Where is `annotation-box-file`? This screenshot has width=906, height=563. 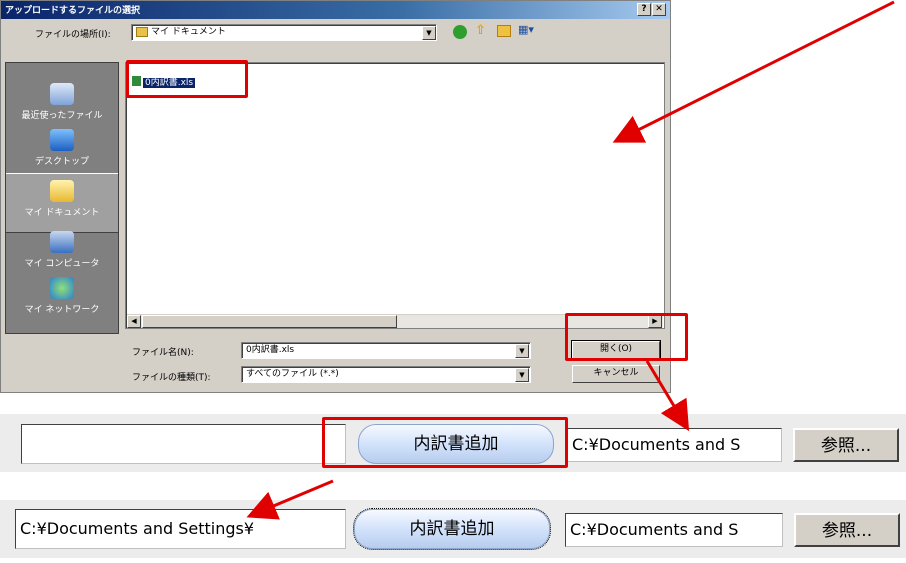 annotation-box-file is located at coordinates (187, 79).